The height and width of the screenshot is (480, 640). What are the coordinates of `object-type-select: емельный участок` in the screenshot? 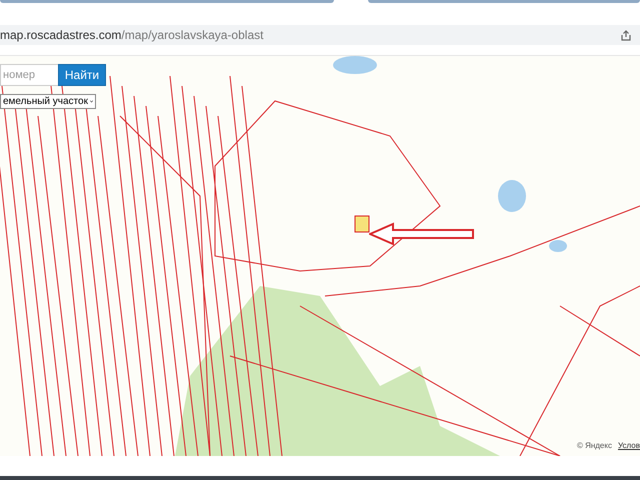 It's located at (48, 101).